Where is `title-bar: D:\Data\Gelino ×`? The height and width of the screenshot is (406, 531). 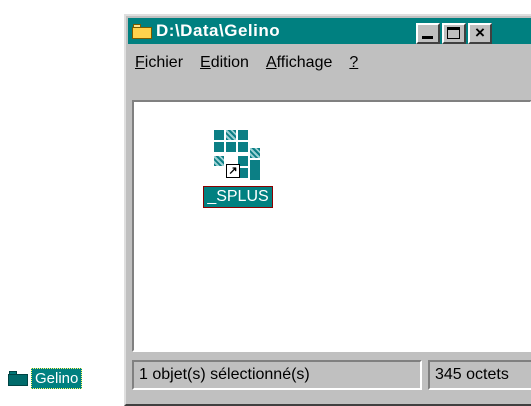 title-bar: D:\Data\Gelino × is located at coordinates (329, 31).